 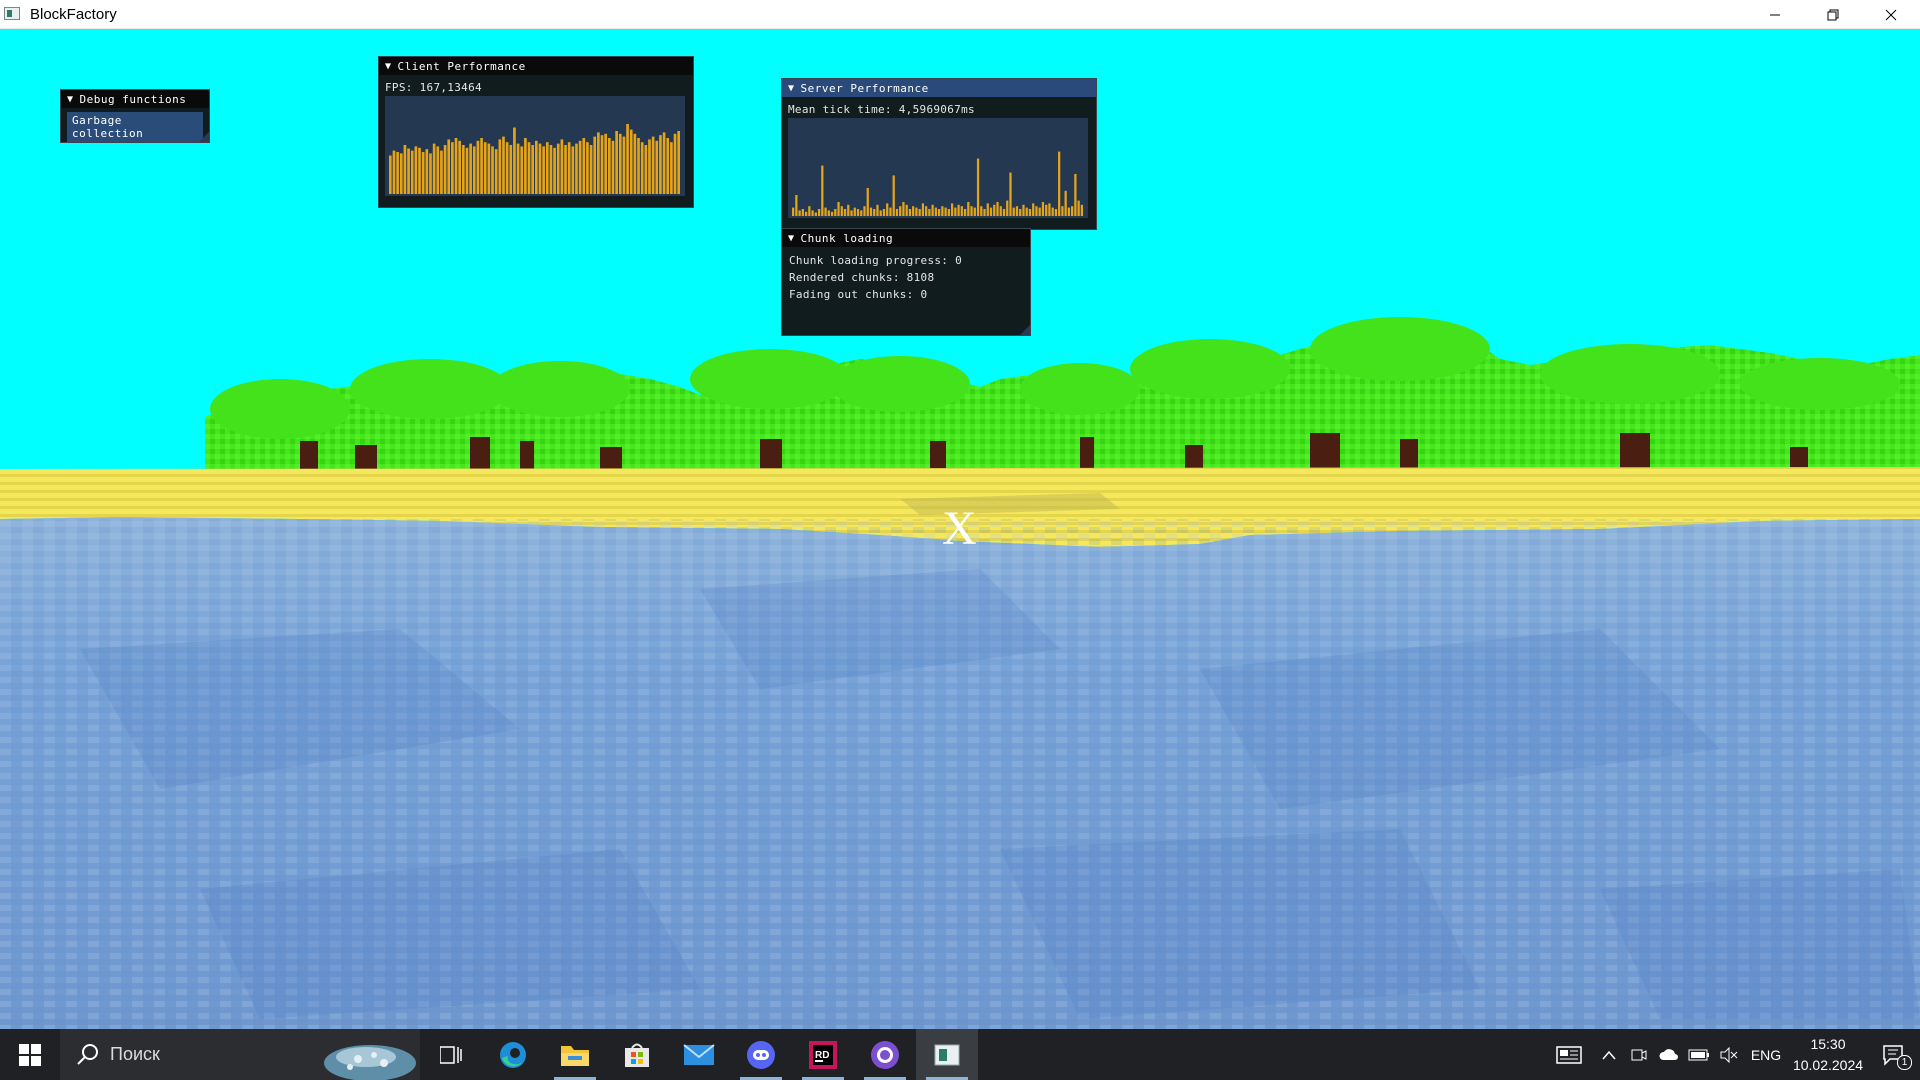 What do you see at coordinates (939, 88) in the screenshot?
I see `server-performance-header: ▼ Server Performance` at bounding box center [939, 88].